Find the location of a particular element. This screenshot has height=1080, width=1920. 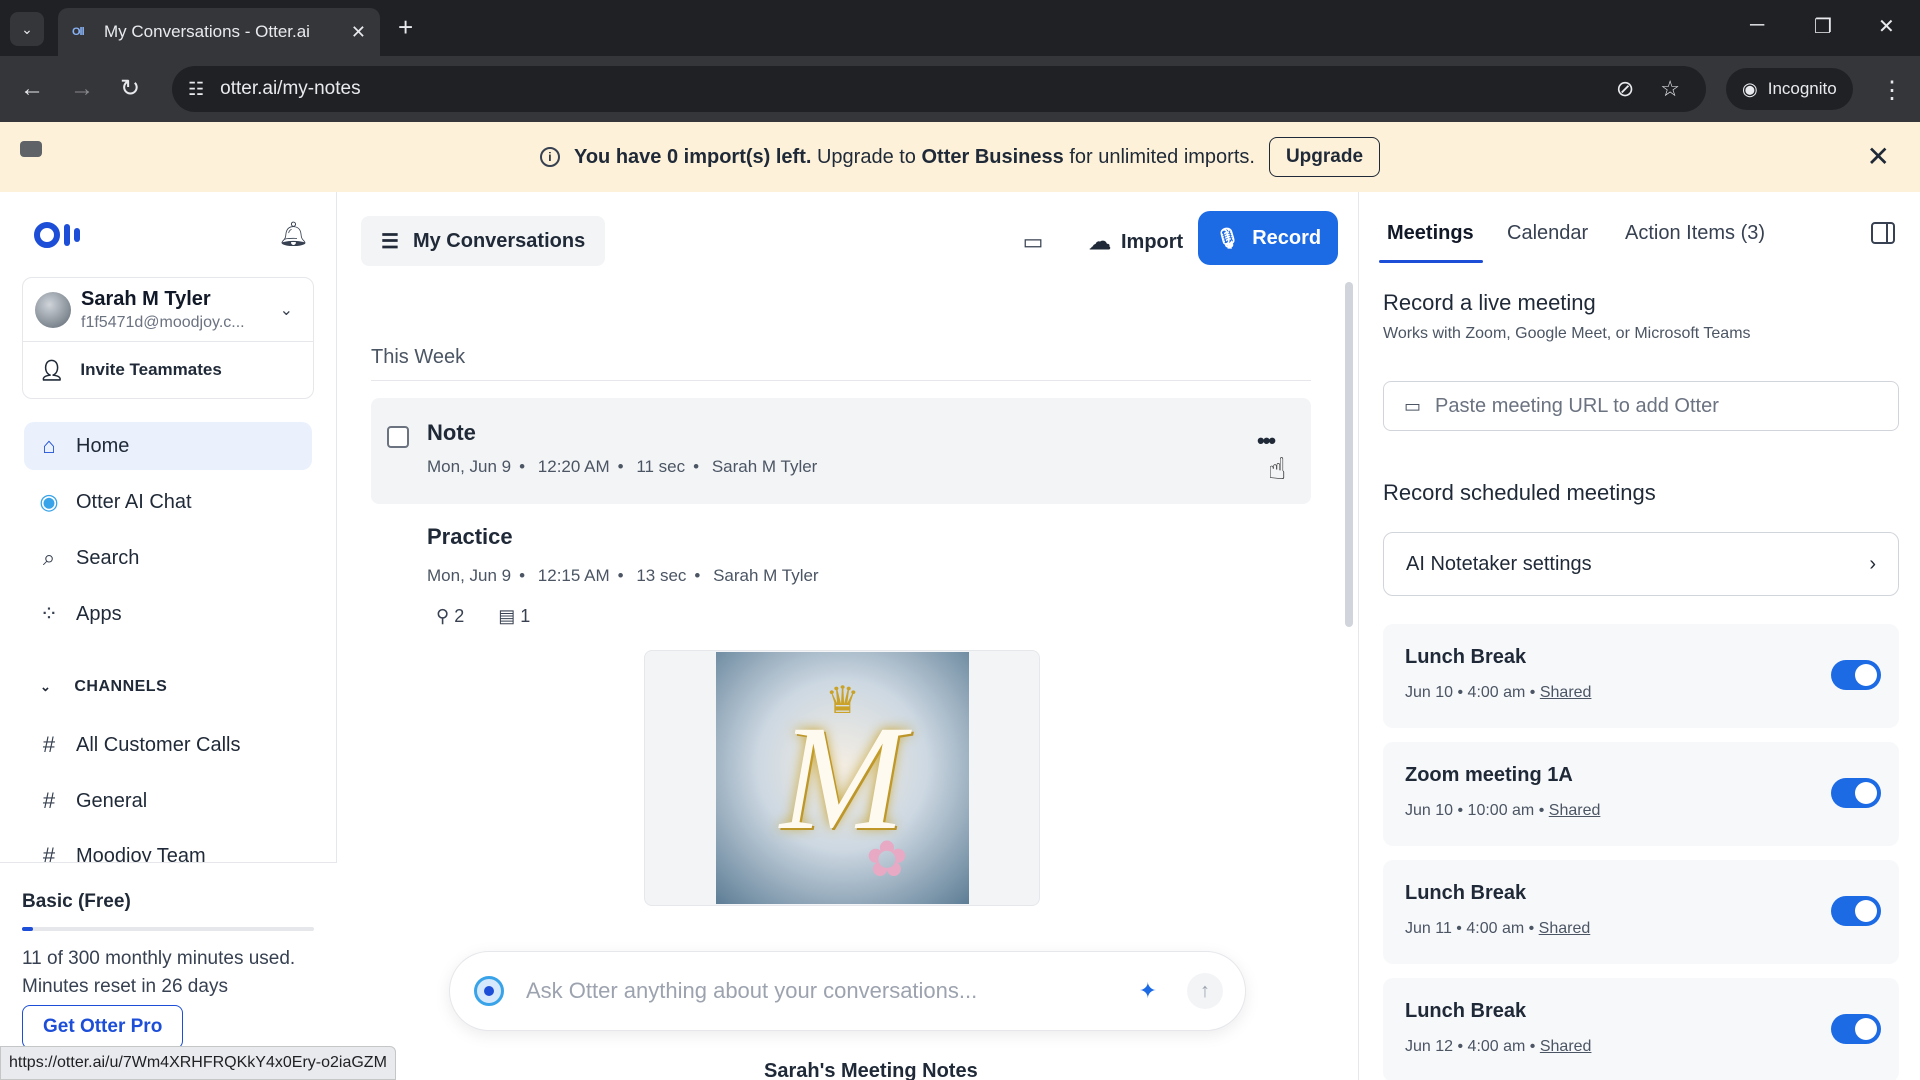

speakers-count: ⚲ 2 is located at coordinates (450, 616).